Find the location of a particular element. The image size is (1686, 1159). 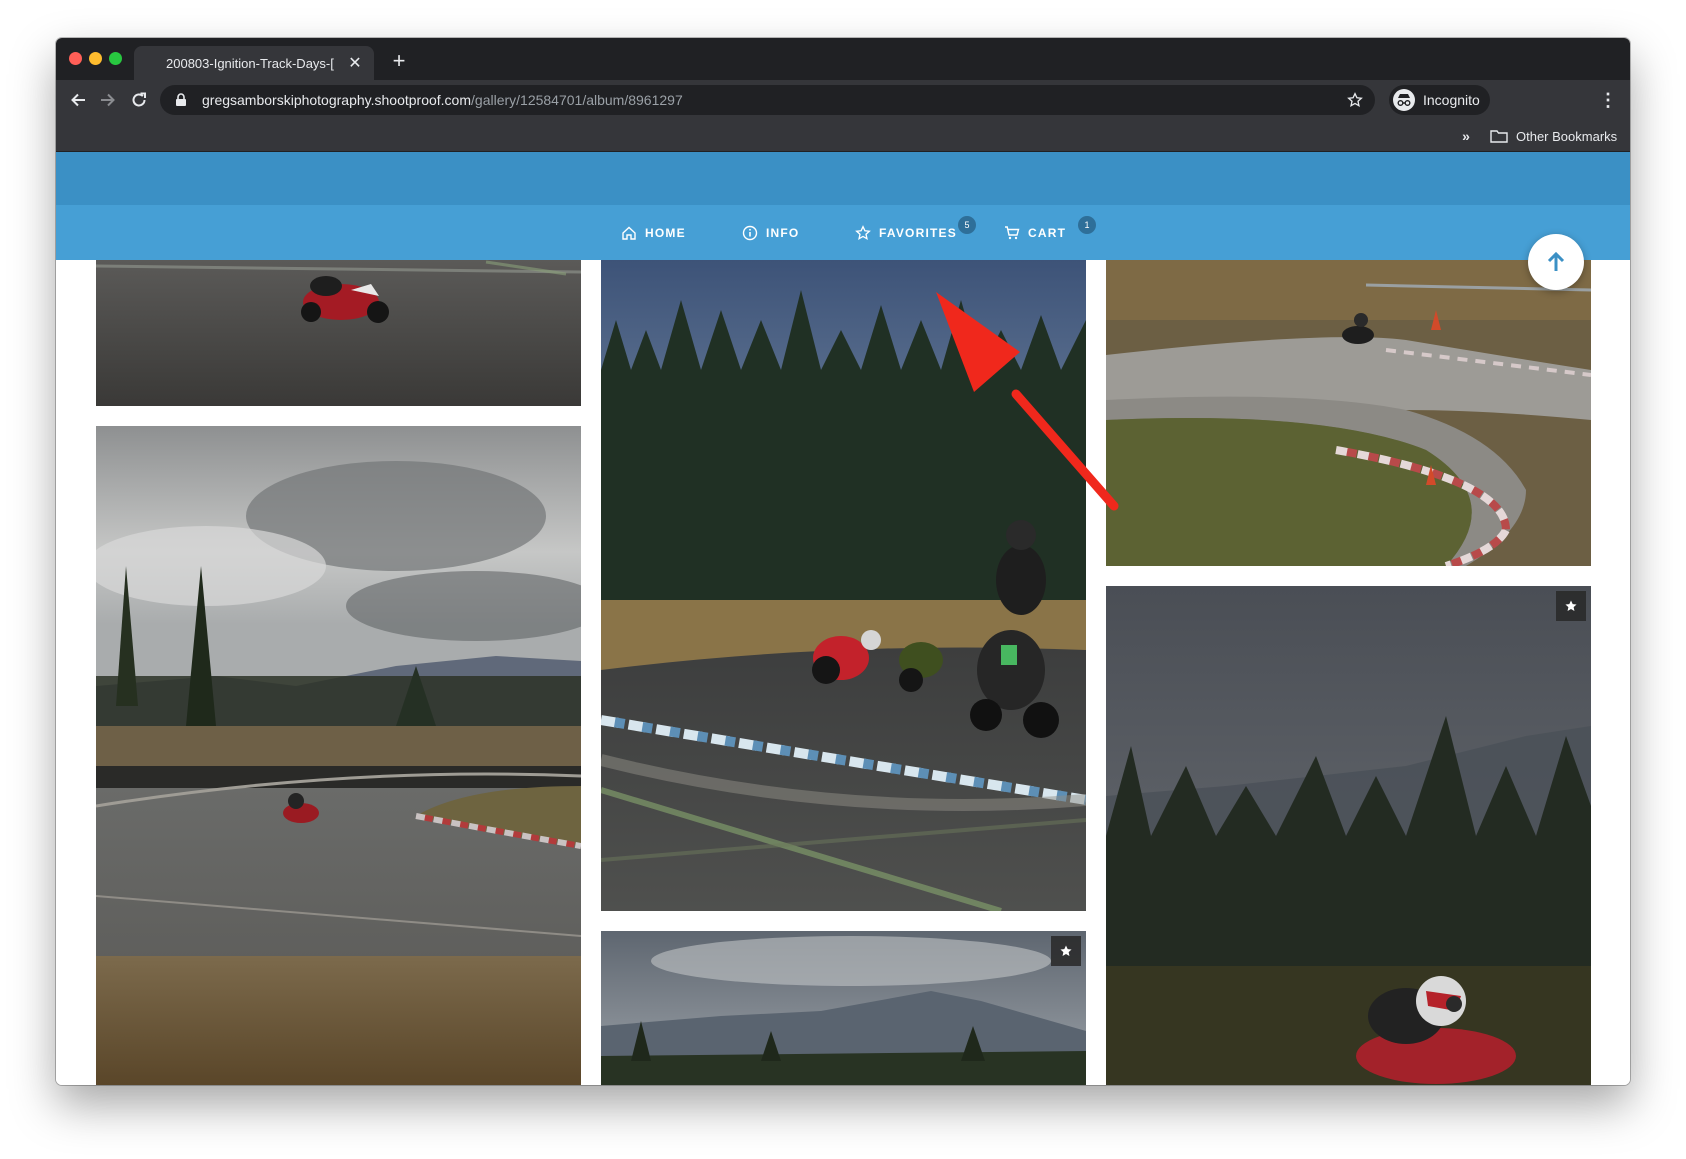

nav-info: INFO is located at coordinates (770, 233).